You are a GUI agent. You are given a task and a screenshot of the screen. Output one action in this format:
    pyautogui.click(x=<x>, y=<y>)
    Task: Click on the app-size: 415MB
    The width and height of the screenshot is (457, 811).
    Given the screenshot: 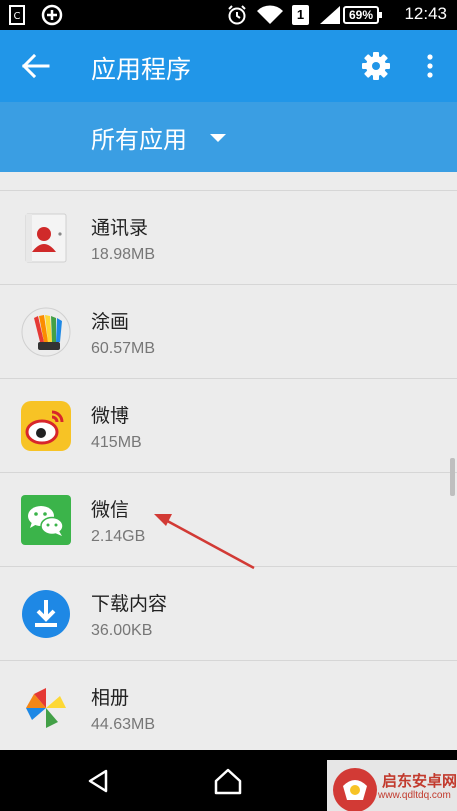 What is the action you would take?
    pyautogui.click(x=116, y=442)
    